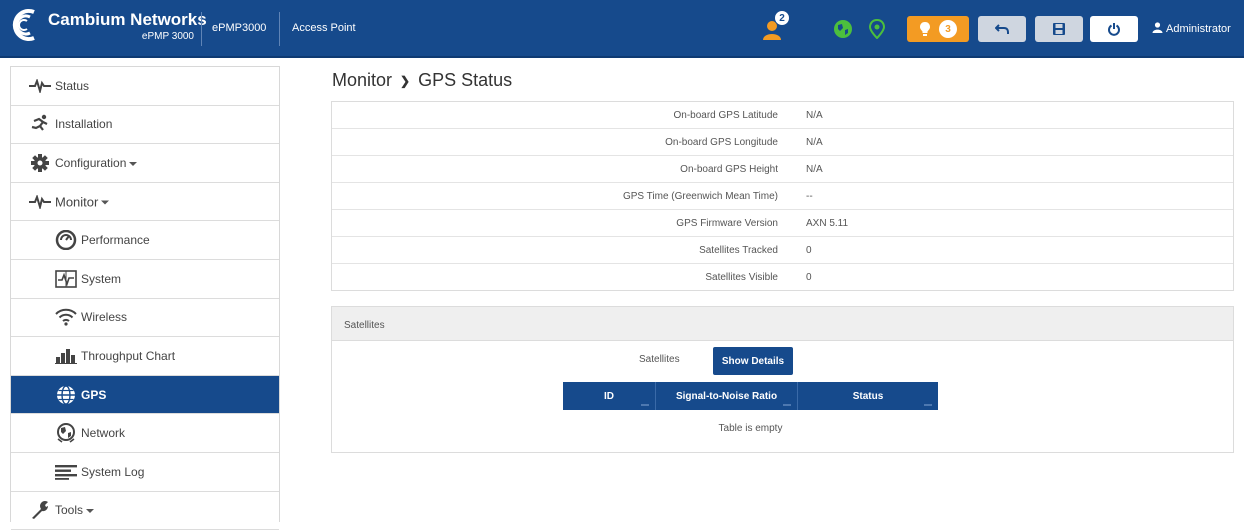 The width and height of the screenshot is (1244, 530). I want to click on globe-icon, so click(843, 29).